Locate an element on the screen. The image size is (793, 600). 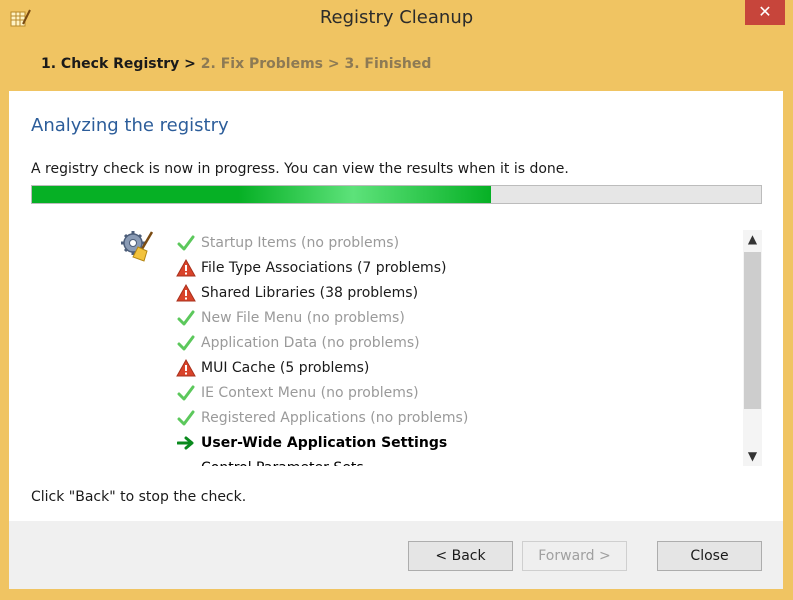
forward-button: Forward > is located at coordinates (574, 556).